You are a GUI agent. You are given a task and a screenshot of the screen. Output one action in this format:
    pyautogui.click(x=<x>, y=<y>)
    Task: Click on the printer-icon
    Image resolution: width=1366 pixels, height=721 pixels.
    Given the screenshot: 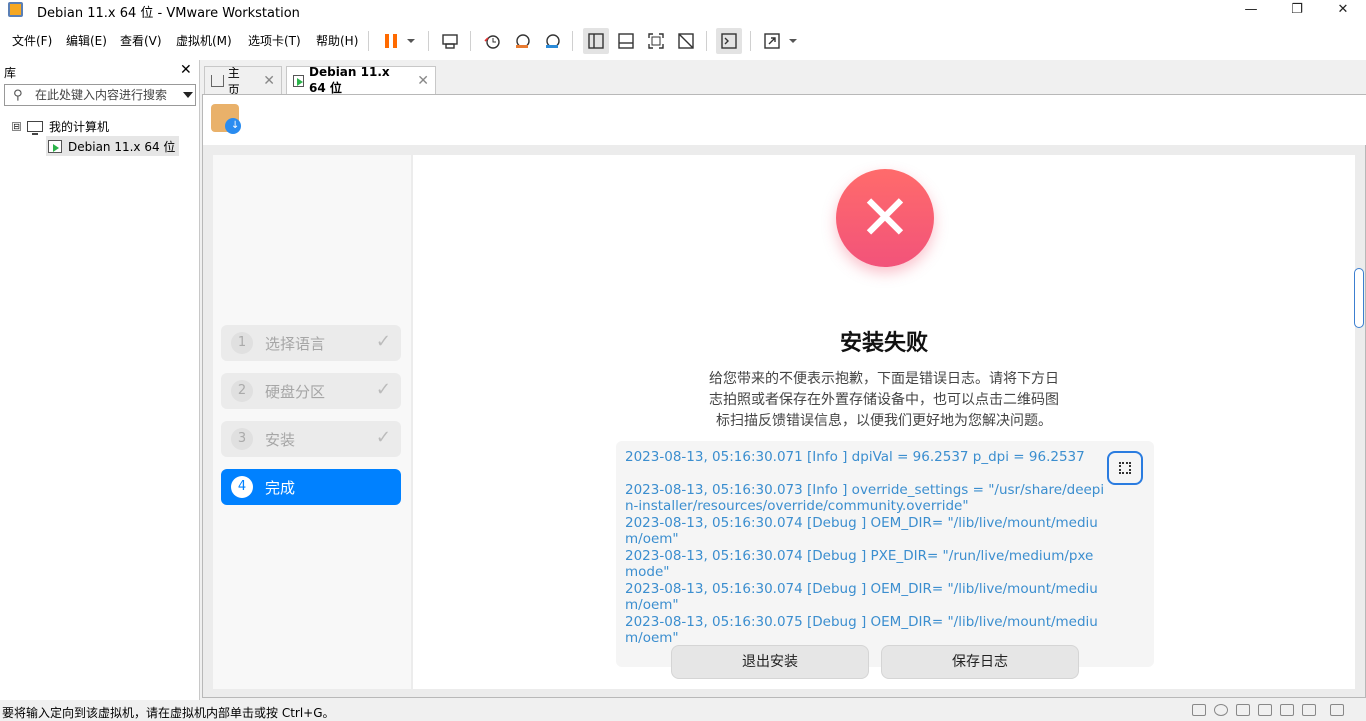 What is the action you would take?
    pyautogui.click(x=1265, y=710)
    